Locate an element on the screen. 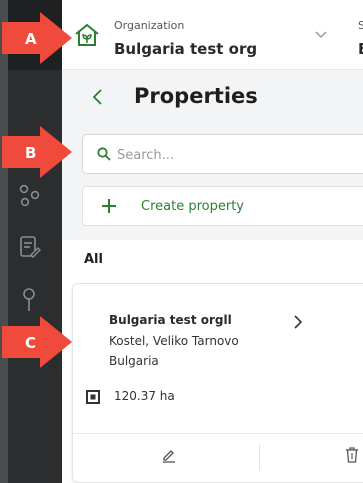 The height and width of the screenshot is (483, 363). page-title: Properties is located at coordinates (196, 96).